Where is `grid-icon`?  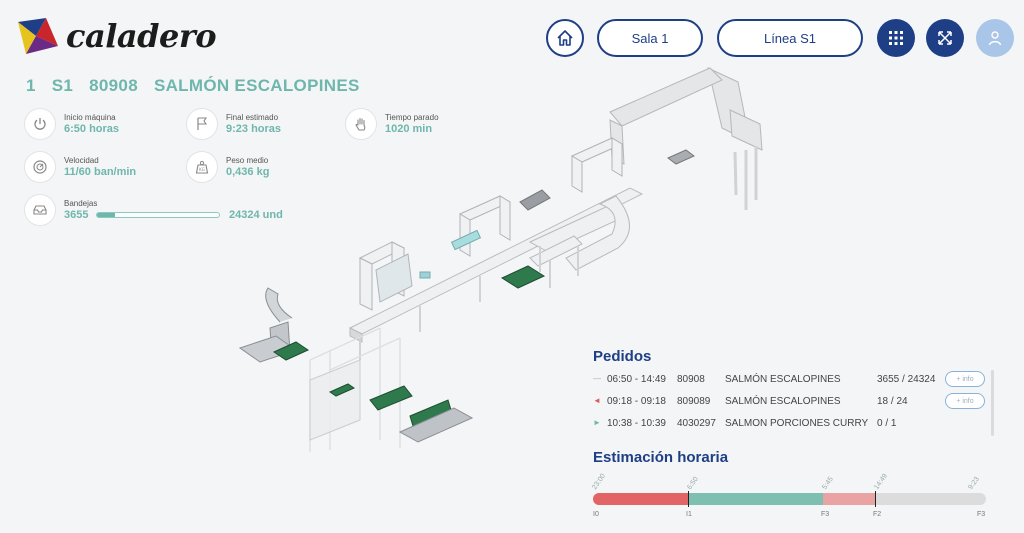
grid-icon is located at coordinates (896, 38).